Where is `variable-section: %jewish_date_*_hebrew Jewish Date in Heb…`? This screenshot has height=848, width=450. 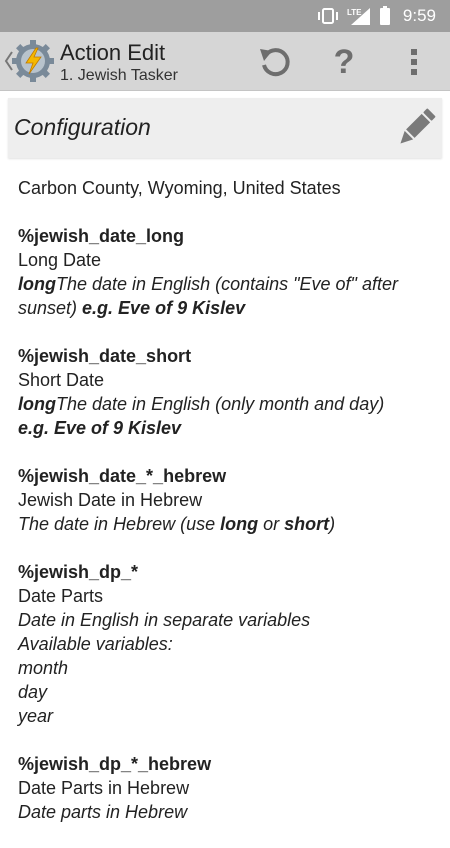
variable-section: %jewish_date_*_hebrew Jewish Date in Heb… is located at coordinates (228, 500).